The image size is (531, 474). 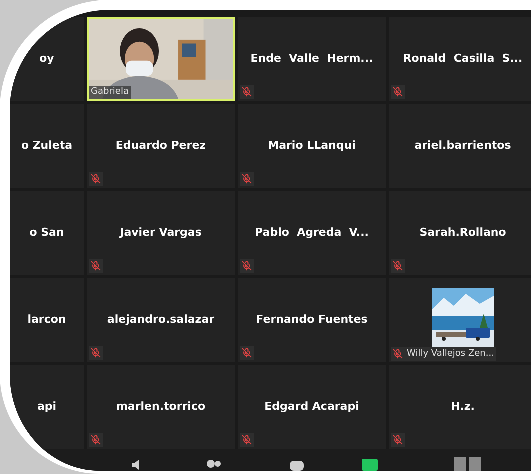 I want to click on participant-tile: marlen.torrico, so click(x=161, y=407).